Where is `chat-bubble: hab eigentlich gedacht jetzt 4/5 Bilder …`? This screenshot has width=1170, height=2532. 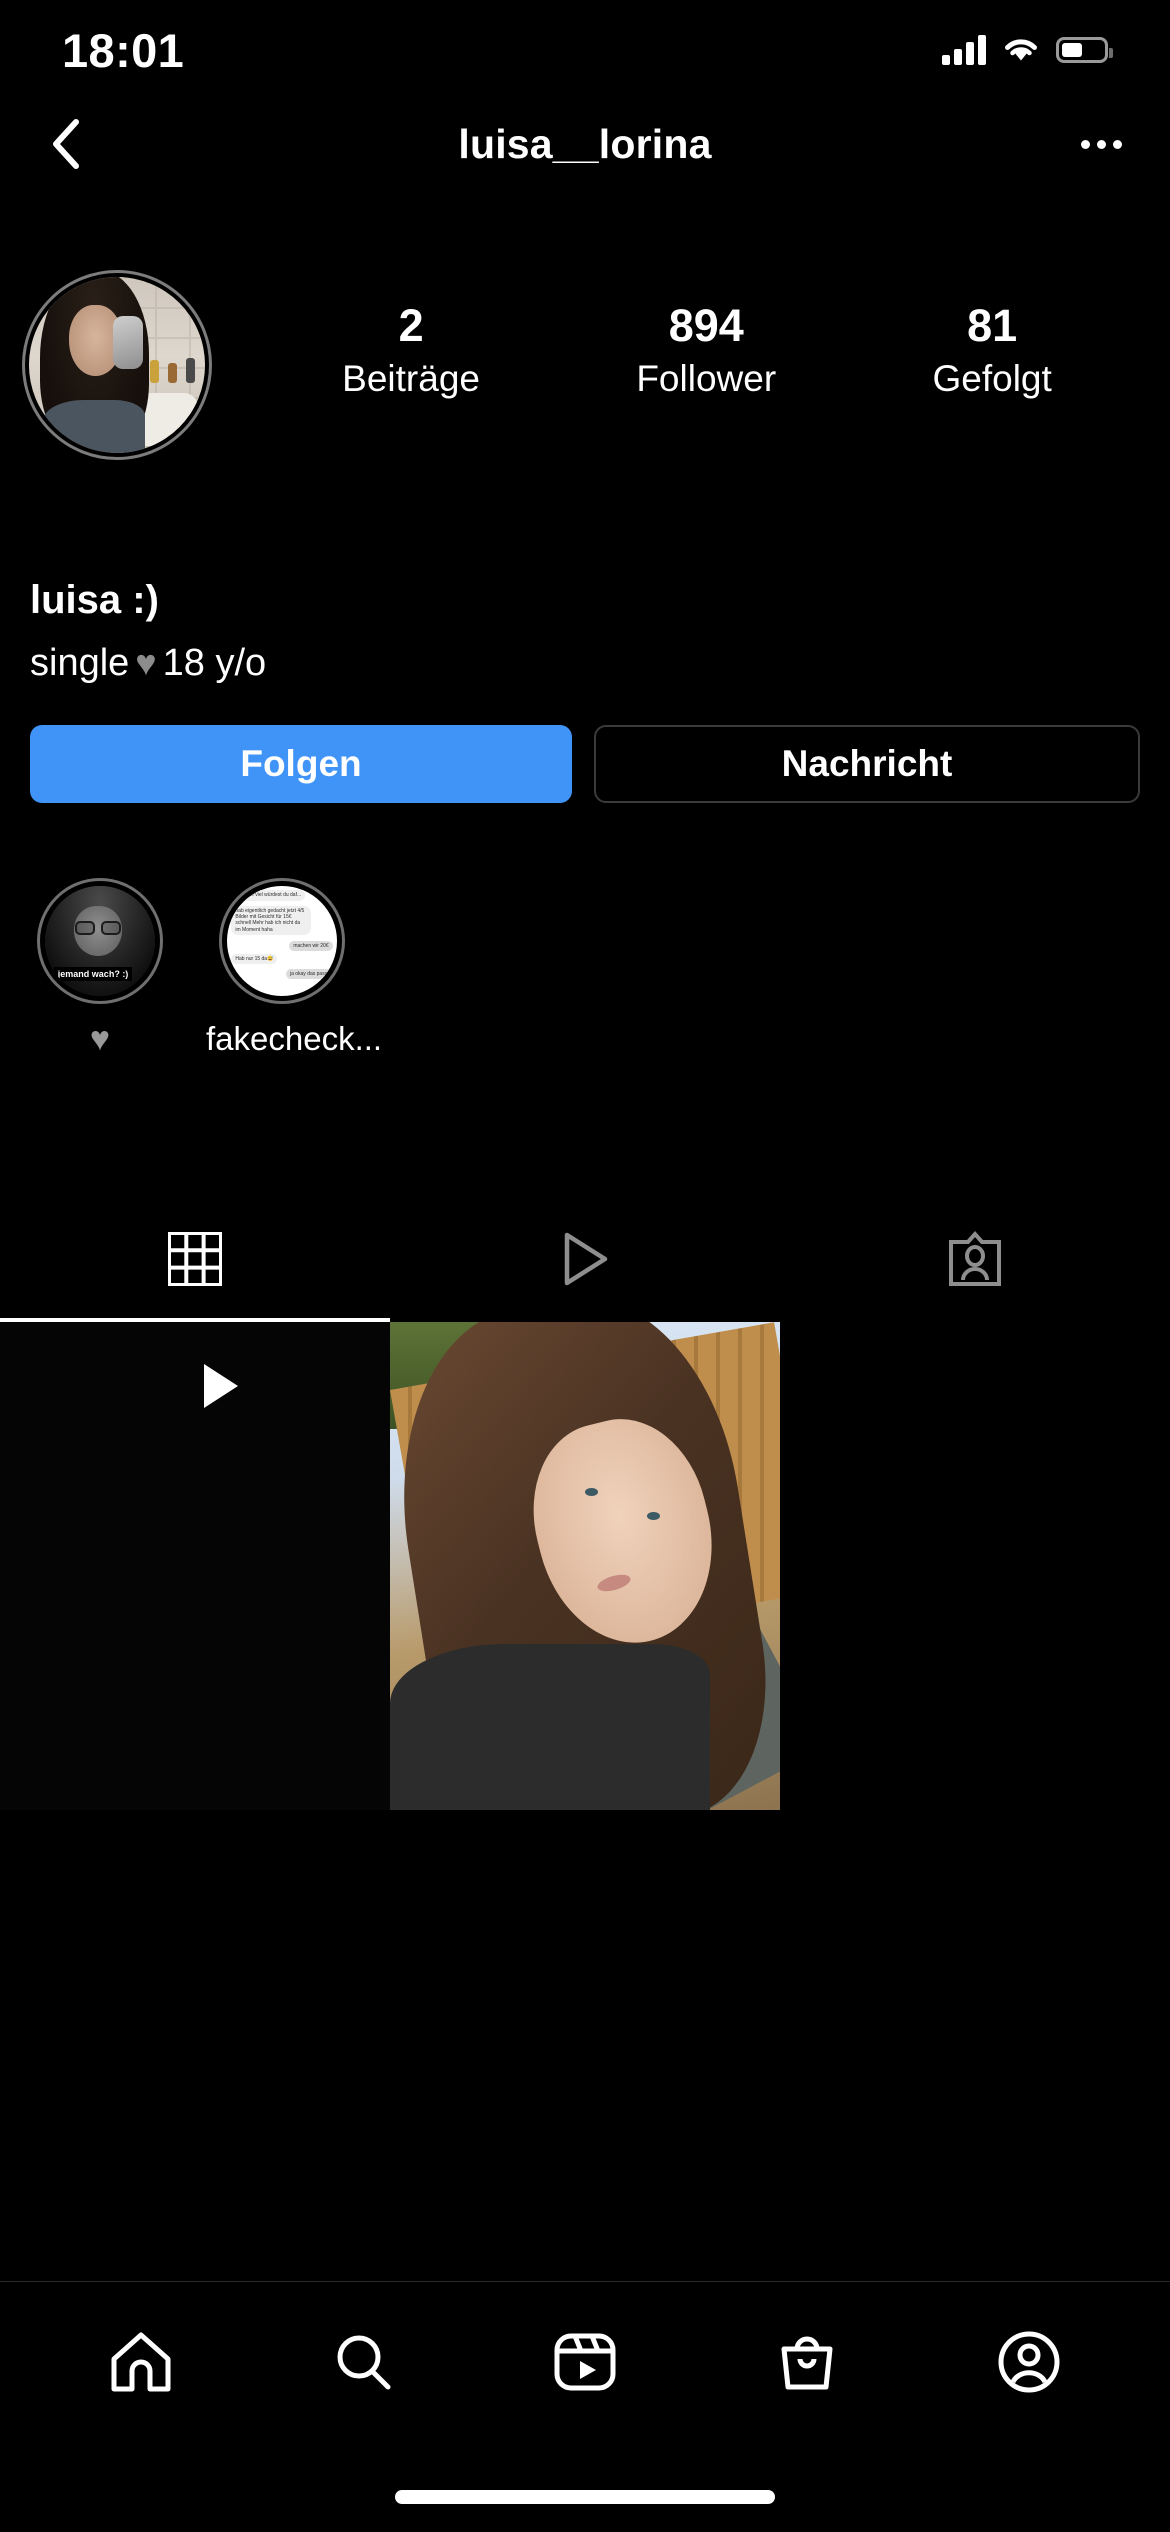
chat-bubble: hab eigentlich gedacht jetzt 4/5 Bilder … is located at coordinates (271, 920).